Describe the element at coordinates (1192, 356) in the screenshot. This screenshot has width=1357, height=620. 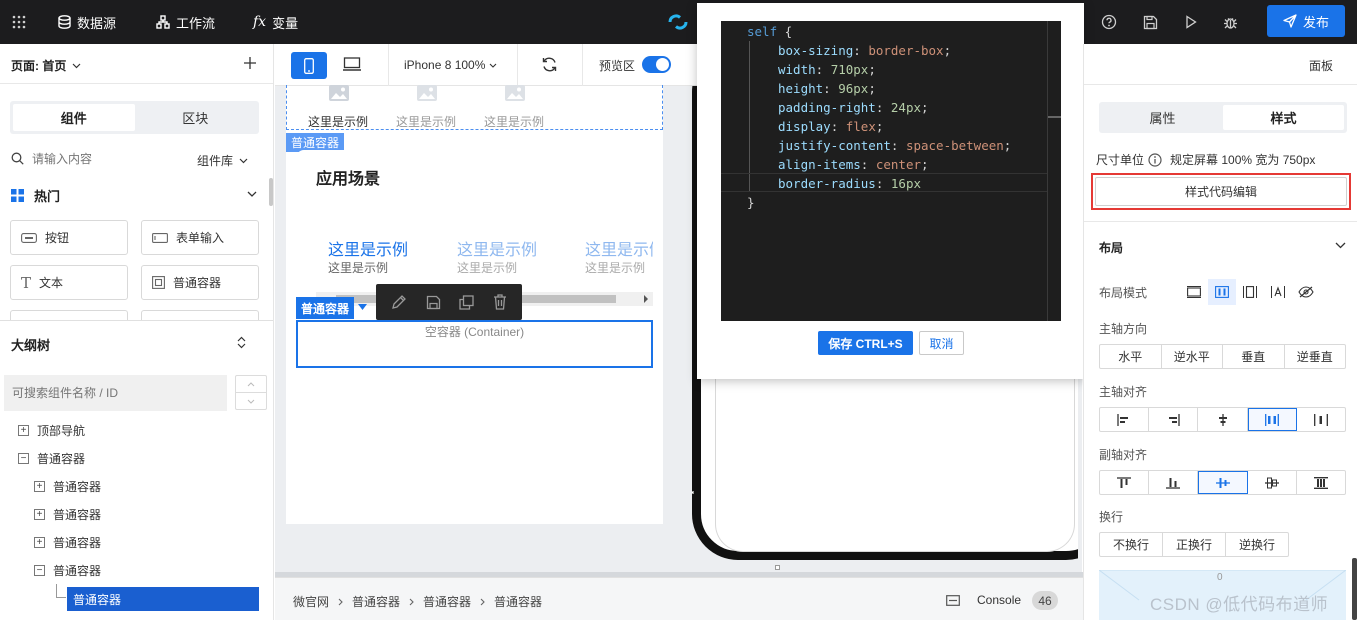
I see `direction-row-reverse-option: 逆水平` at that location.